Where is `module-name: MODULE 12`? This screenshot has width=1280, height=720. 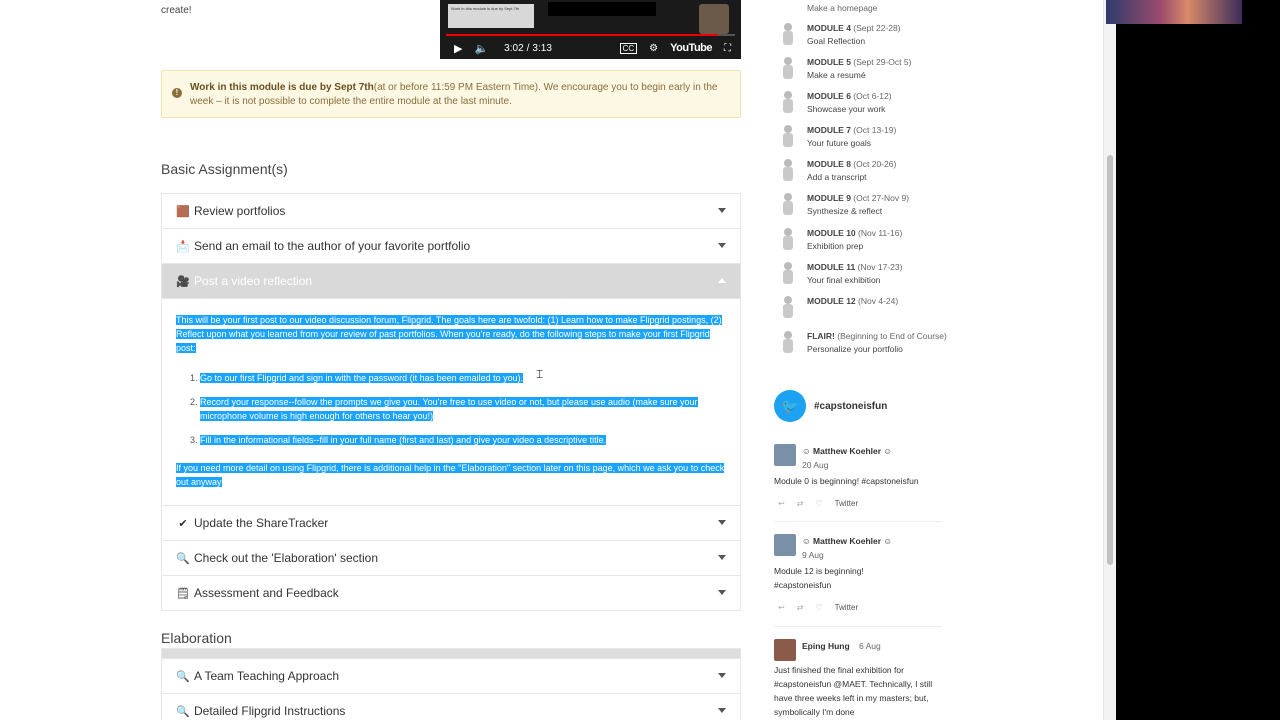 module-name: MODULE 12 is located at coordinates (831, 301).